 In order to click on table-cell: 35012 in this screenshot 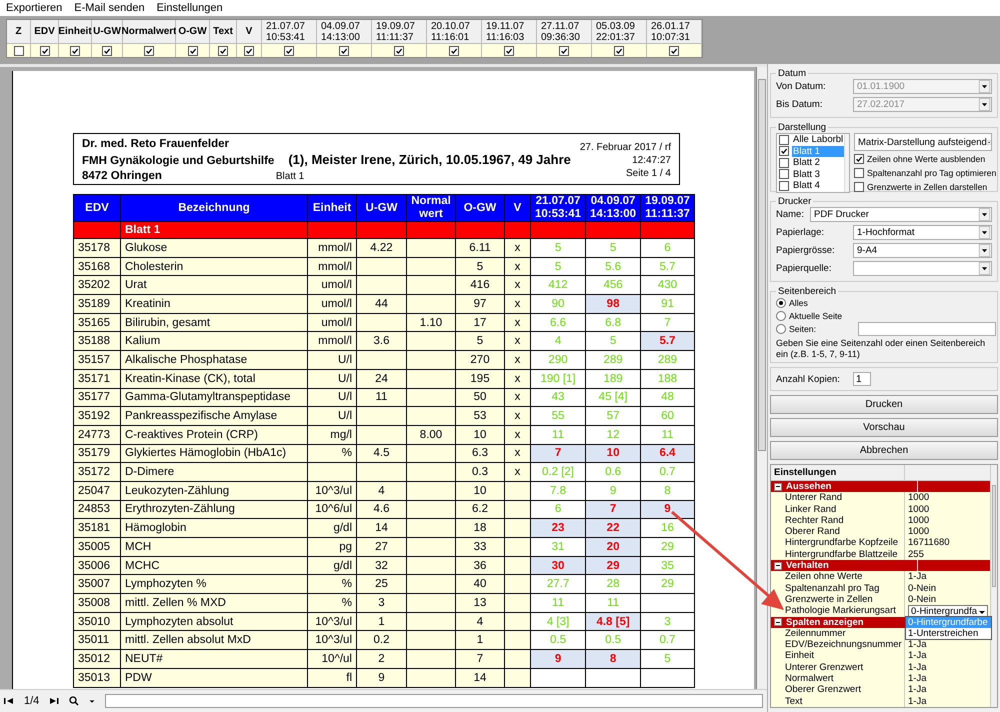, I will do `click(97, 659)`.